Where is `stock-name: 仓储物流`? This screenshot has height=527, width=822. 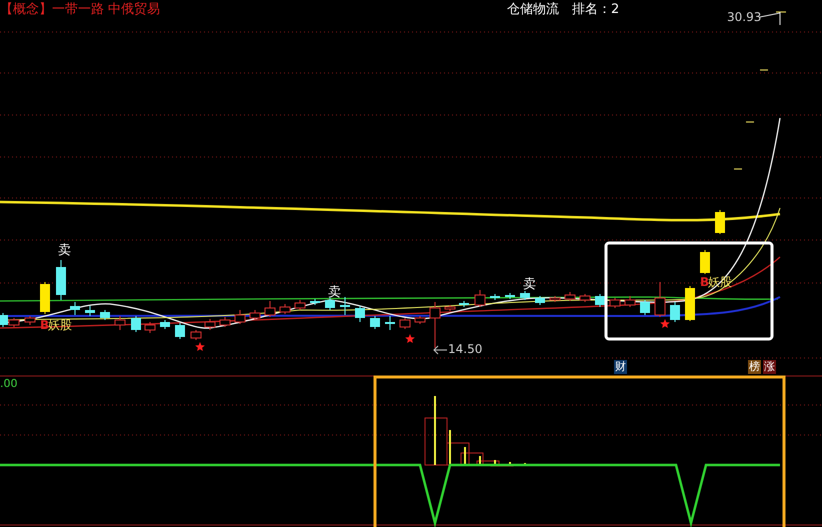 stock-name: 仓储物流 is located at coordinates (533, 9).